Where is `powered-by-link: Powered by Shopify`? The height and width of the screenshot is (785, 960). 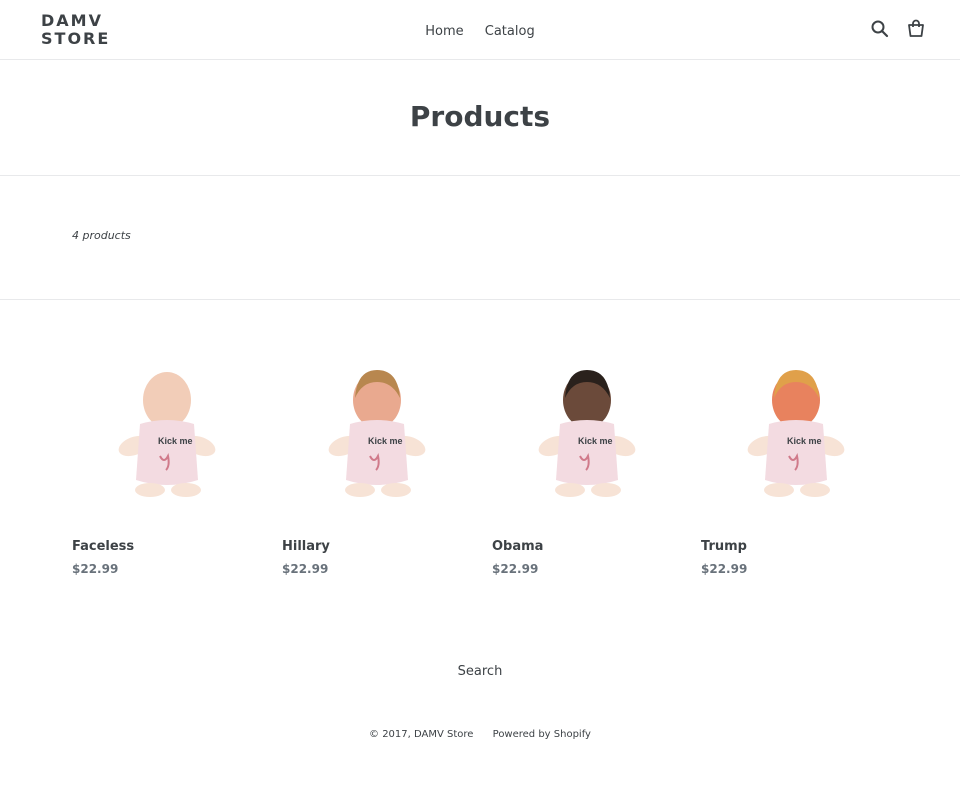
powered-by-link: Powered by Shopify is located at coordinates (542, 735).